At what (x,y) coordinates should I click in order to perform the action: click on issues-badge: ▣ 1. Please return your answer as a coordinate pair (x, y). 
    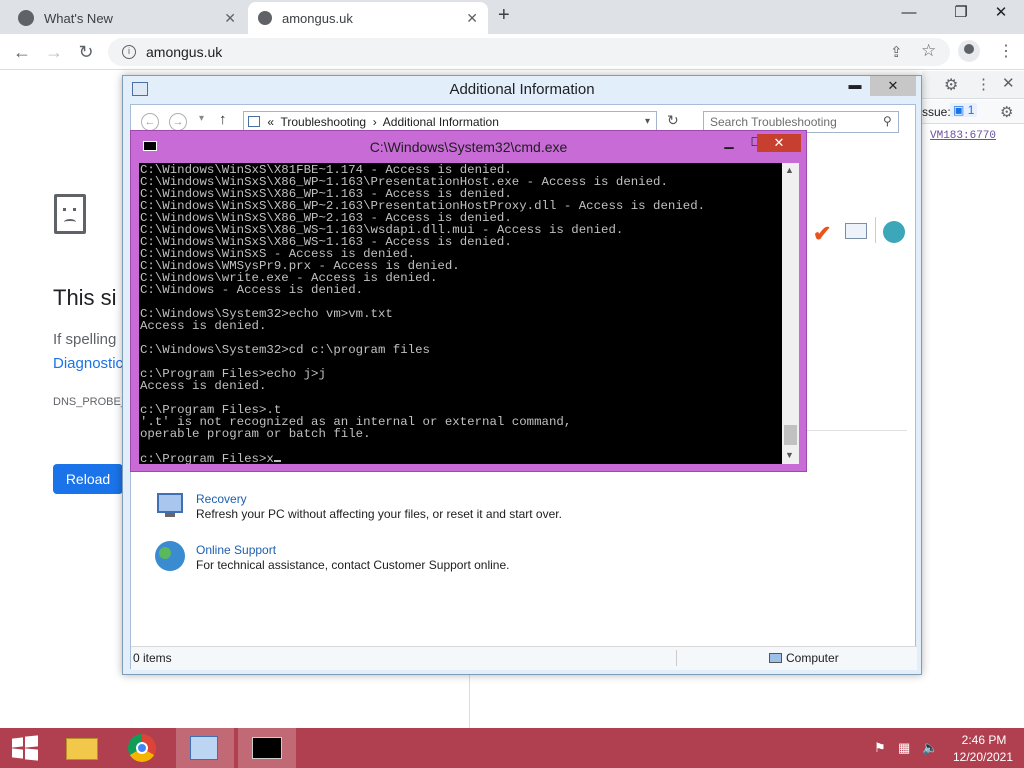
    Looking at the image, I should click on (964, 110).